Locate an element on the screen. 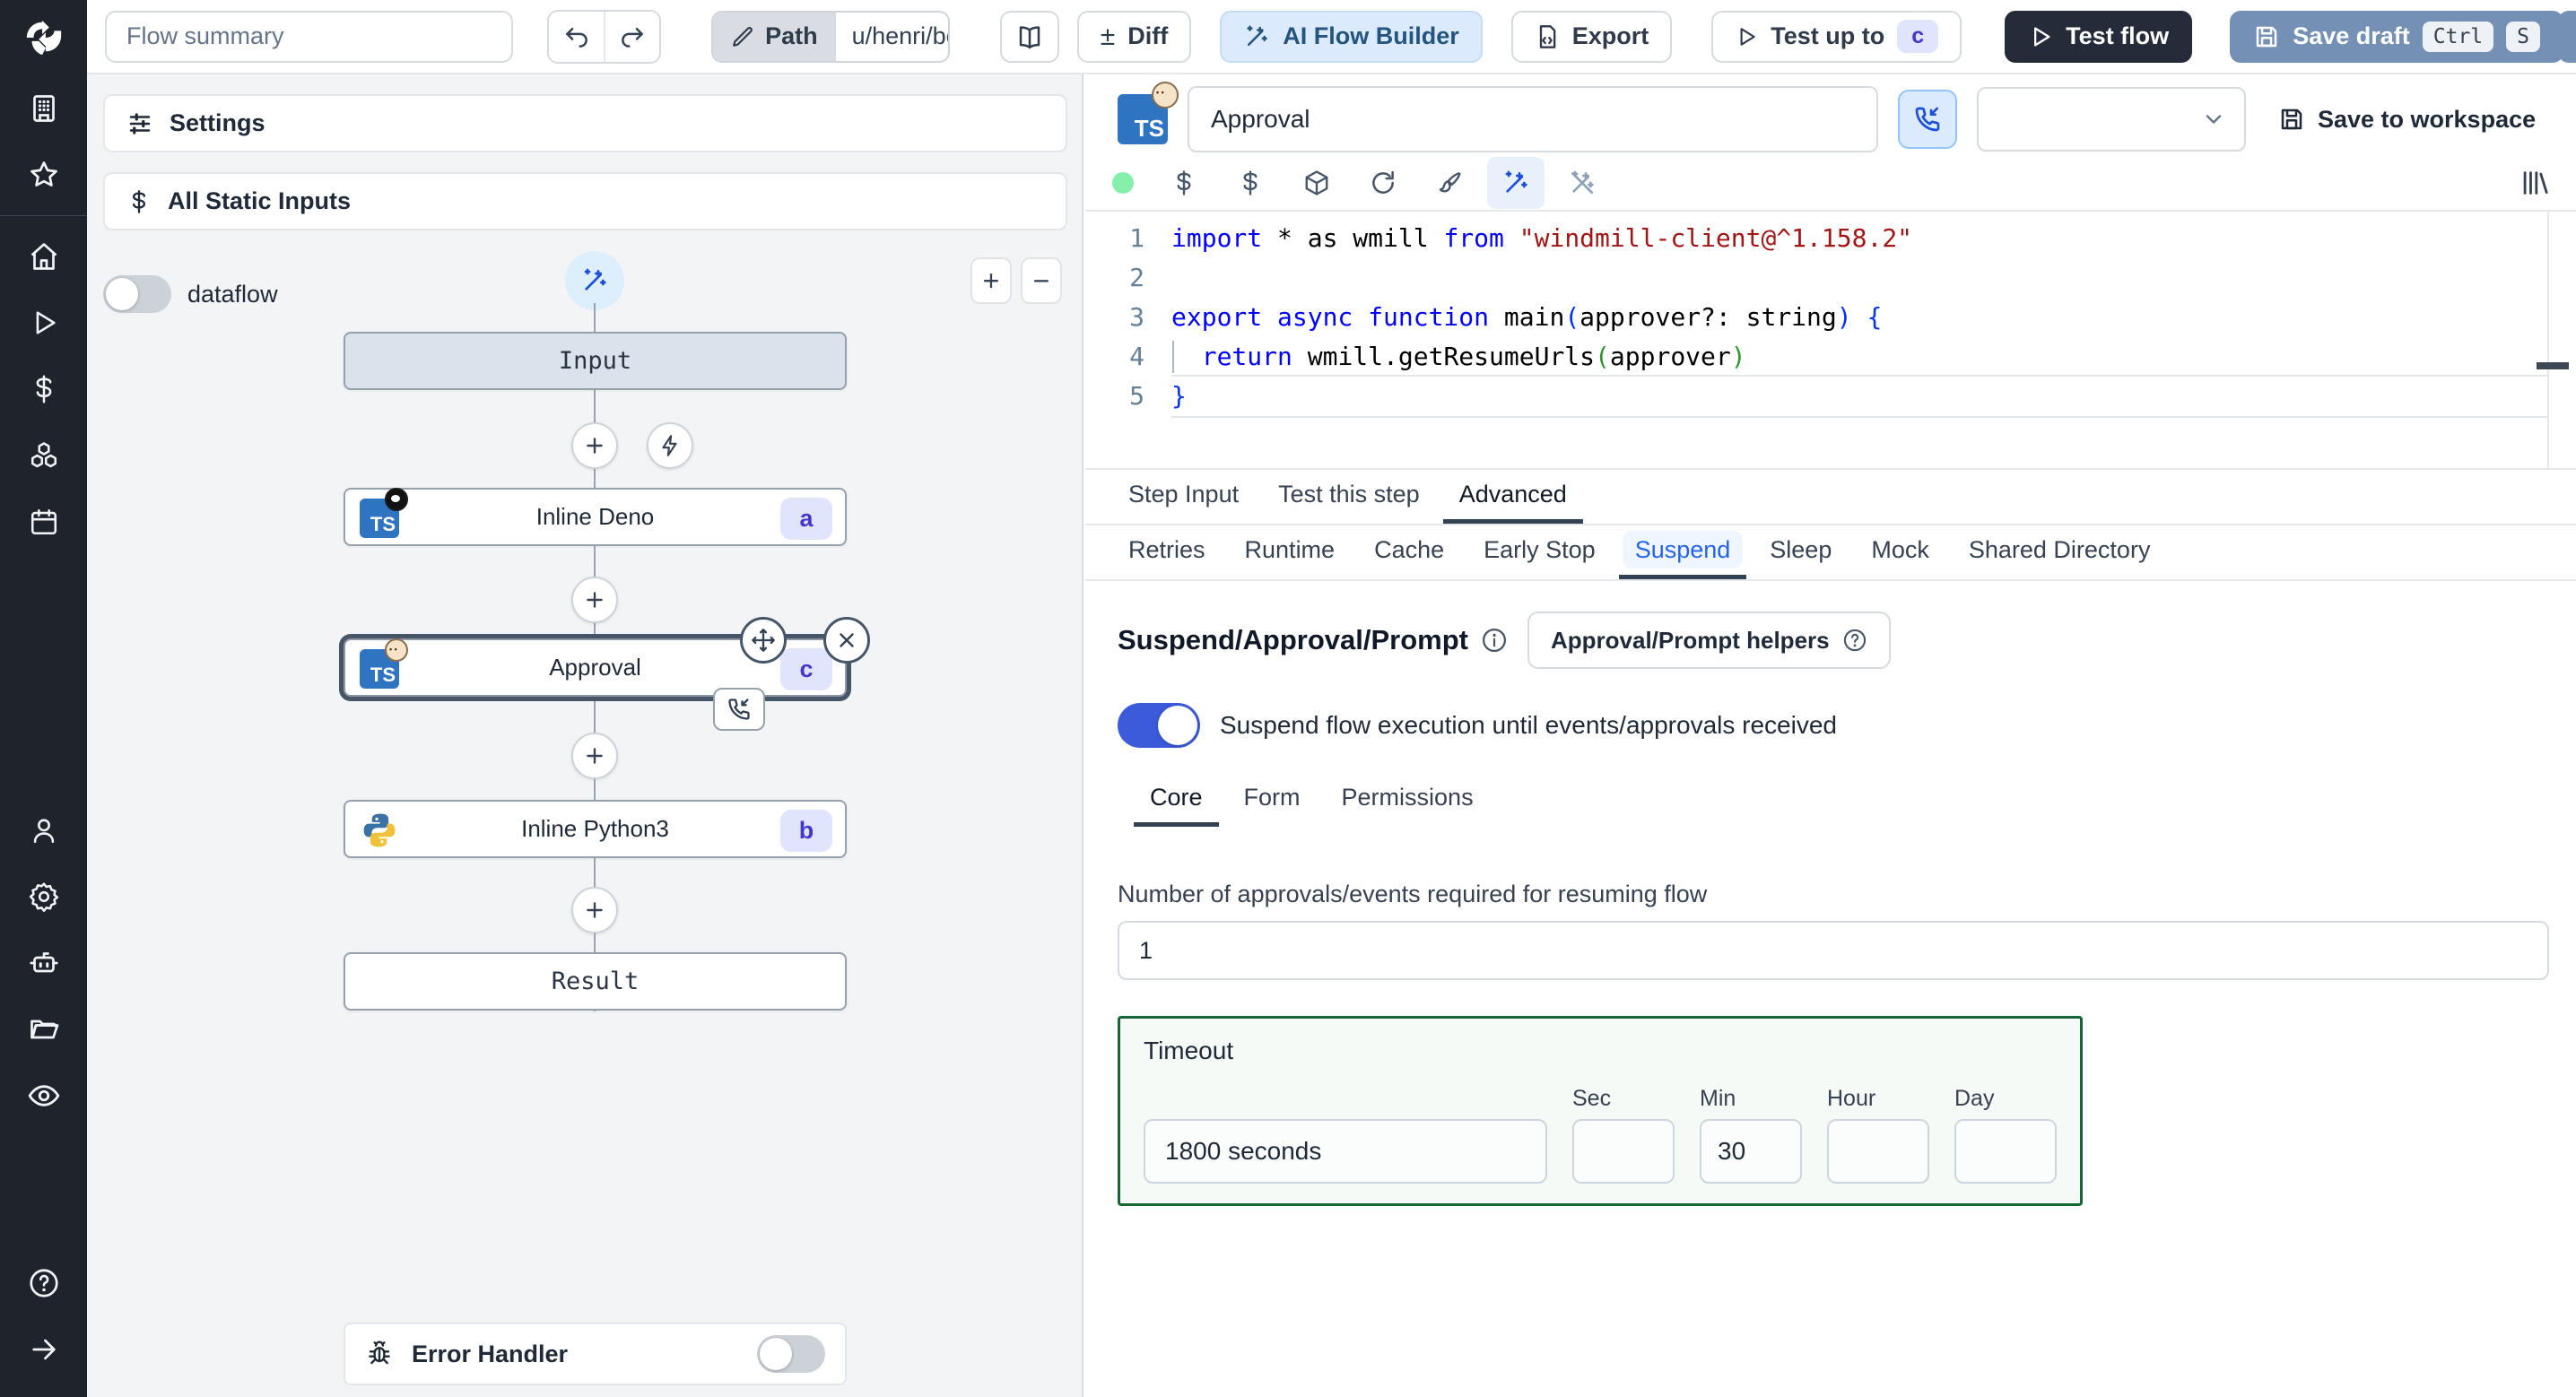 Image resolution: width=2576 pixels, height=1397 pixels. tab-step-input: Step Input is located at coordinates (1183, 502).